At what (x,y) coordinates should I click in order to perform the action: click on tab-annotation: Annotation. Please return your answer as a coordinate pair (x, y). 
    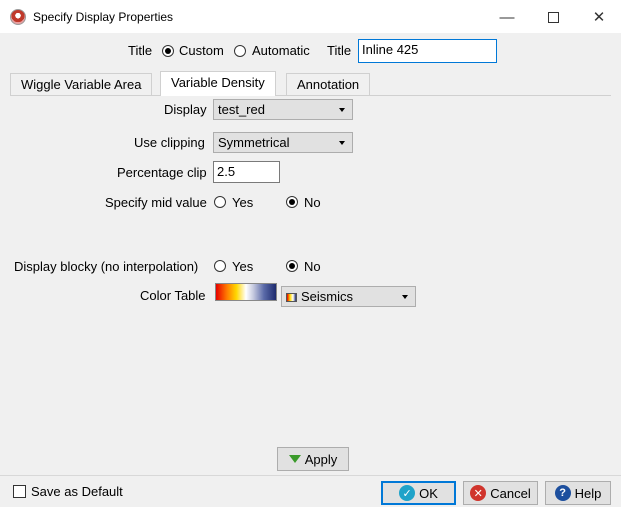
    Looking at the image, I should click on (328, 84).